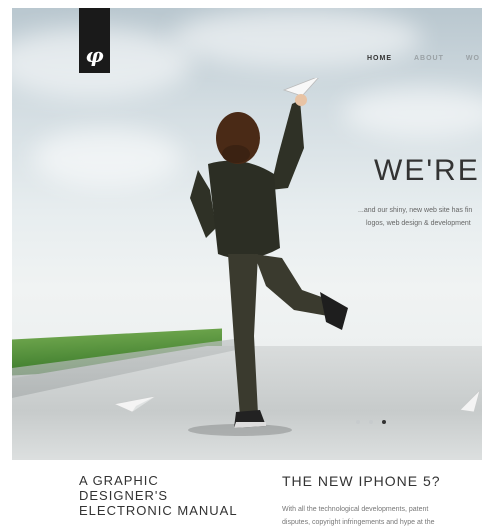 The height and width of the screenshot is (528, 482). What do you see at coordinates (94, 40) in the screenshot?
I see `site-logo: φ` at bounding box center [94, 40].